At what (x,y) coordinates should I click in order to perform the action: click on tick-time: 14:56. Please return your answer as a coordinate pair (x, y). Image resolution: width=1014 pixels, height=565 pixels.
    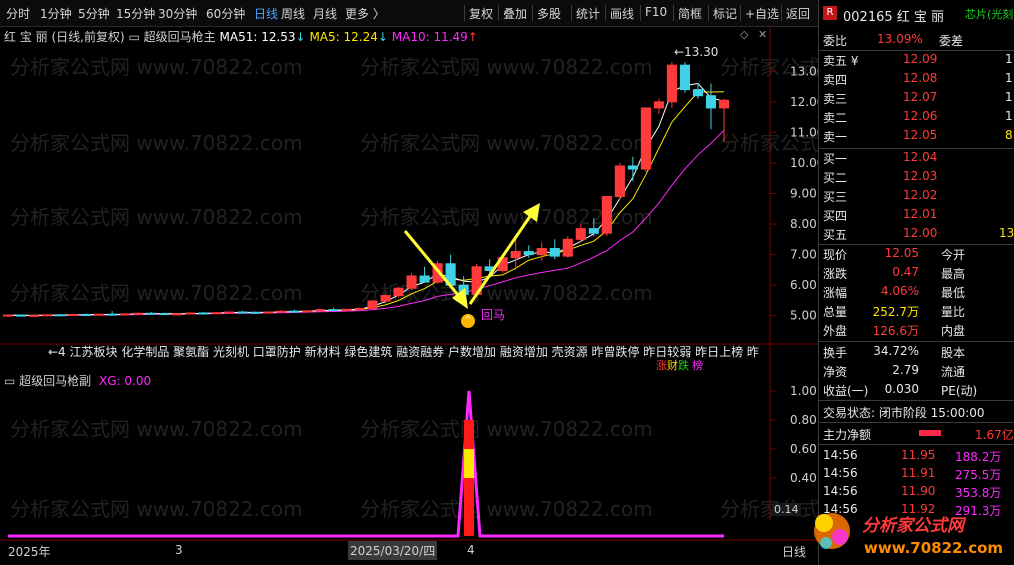
    Looking at the image, I should click on (840, 455).